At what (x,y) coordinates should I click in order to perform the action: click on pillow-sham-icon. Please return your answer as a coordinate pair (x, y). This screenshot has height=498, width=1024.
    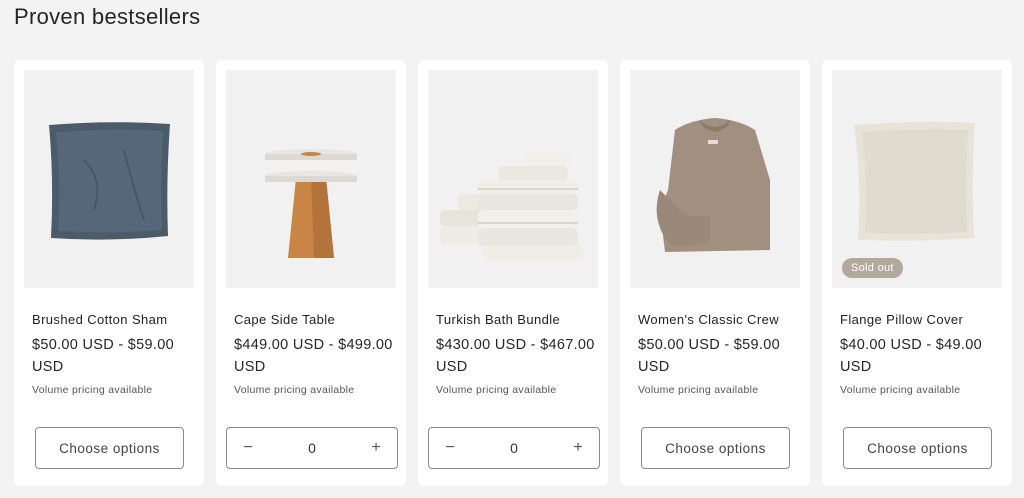
    Looking at the image, I should click on (109, 181).